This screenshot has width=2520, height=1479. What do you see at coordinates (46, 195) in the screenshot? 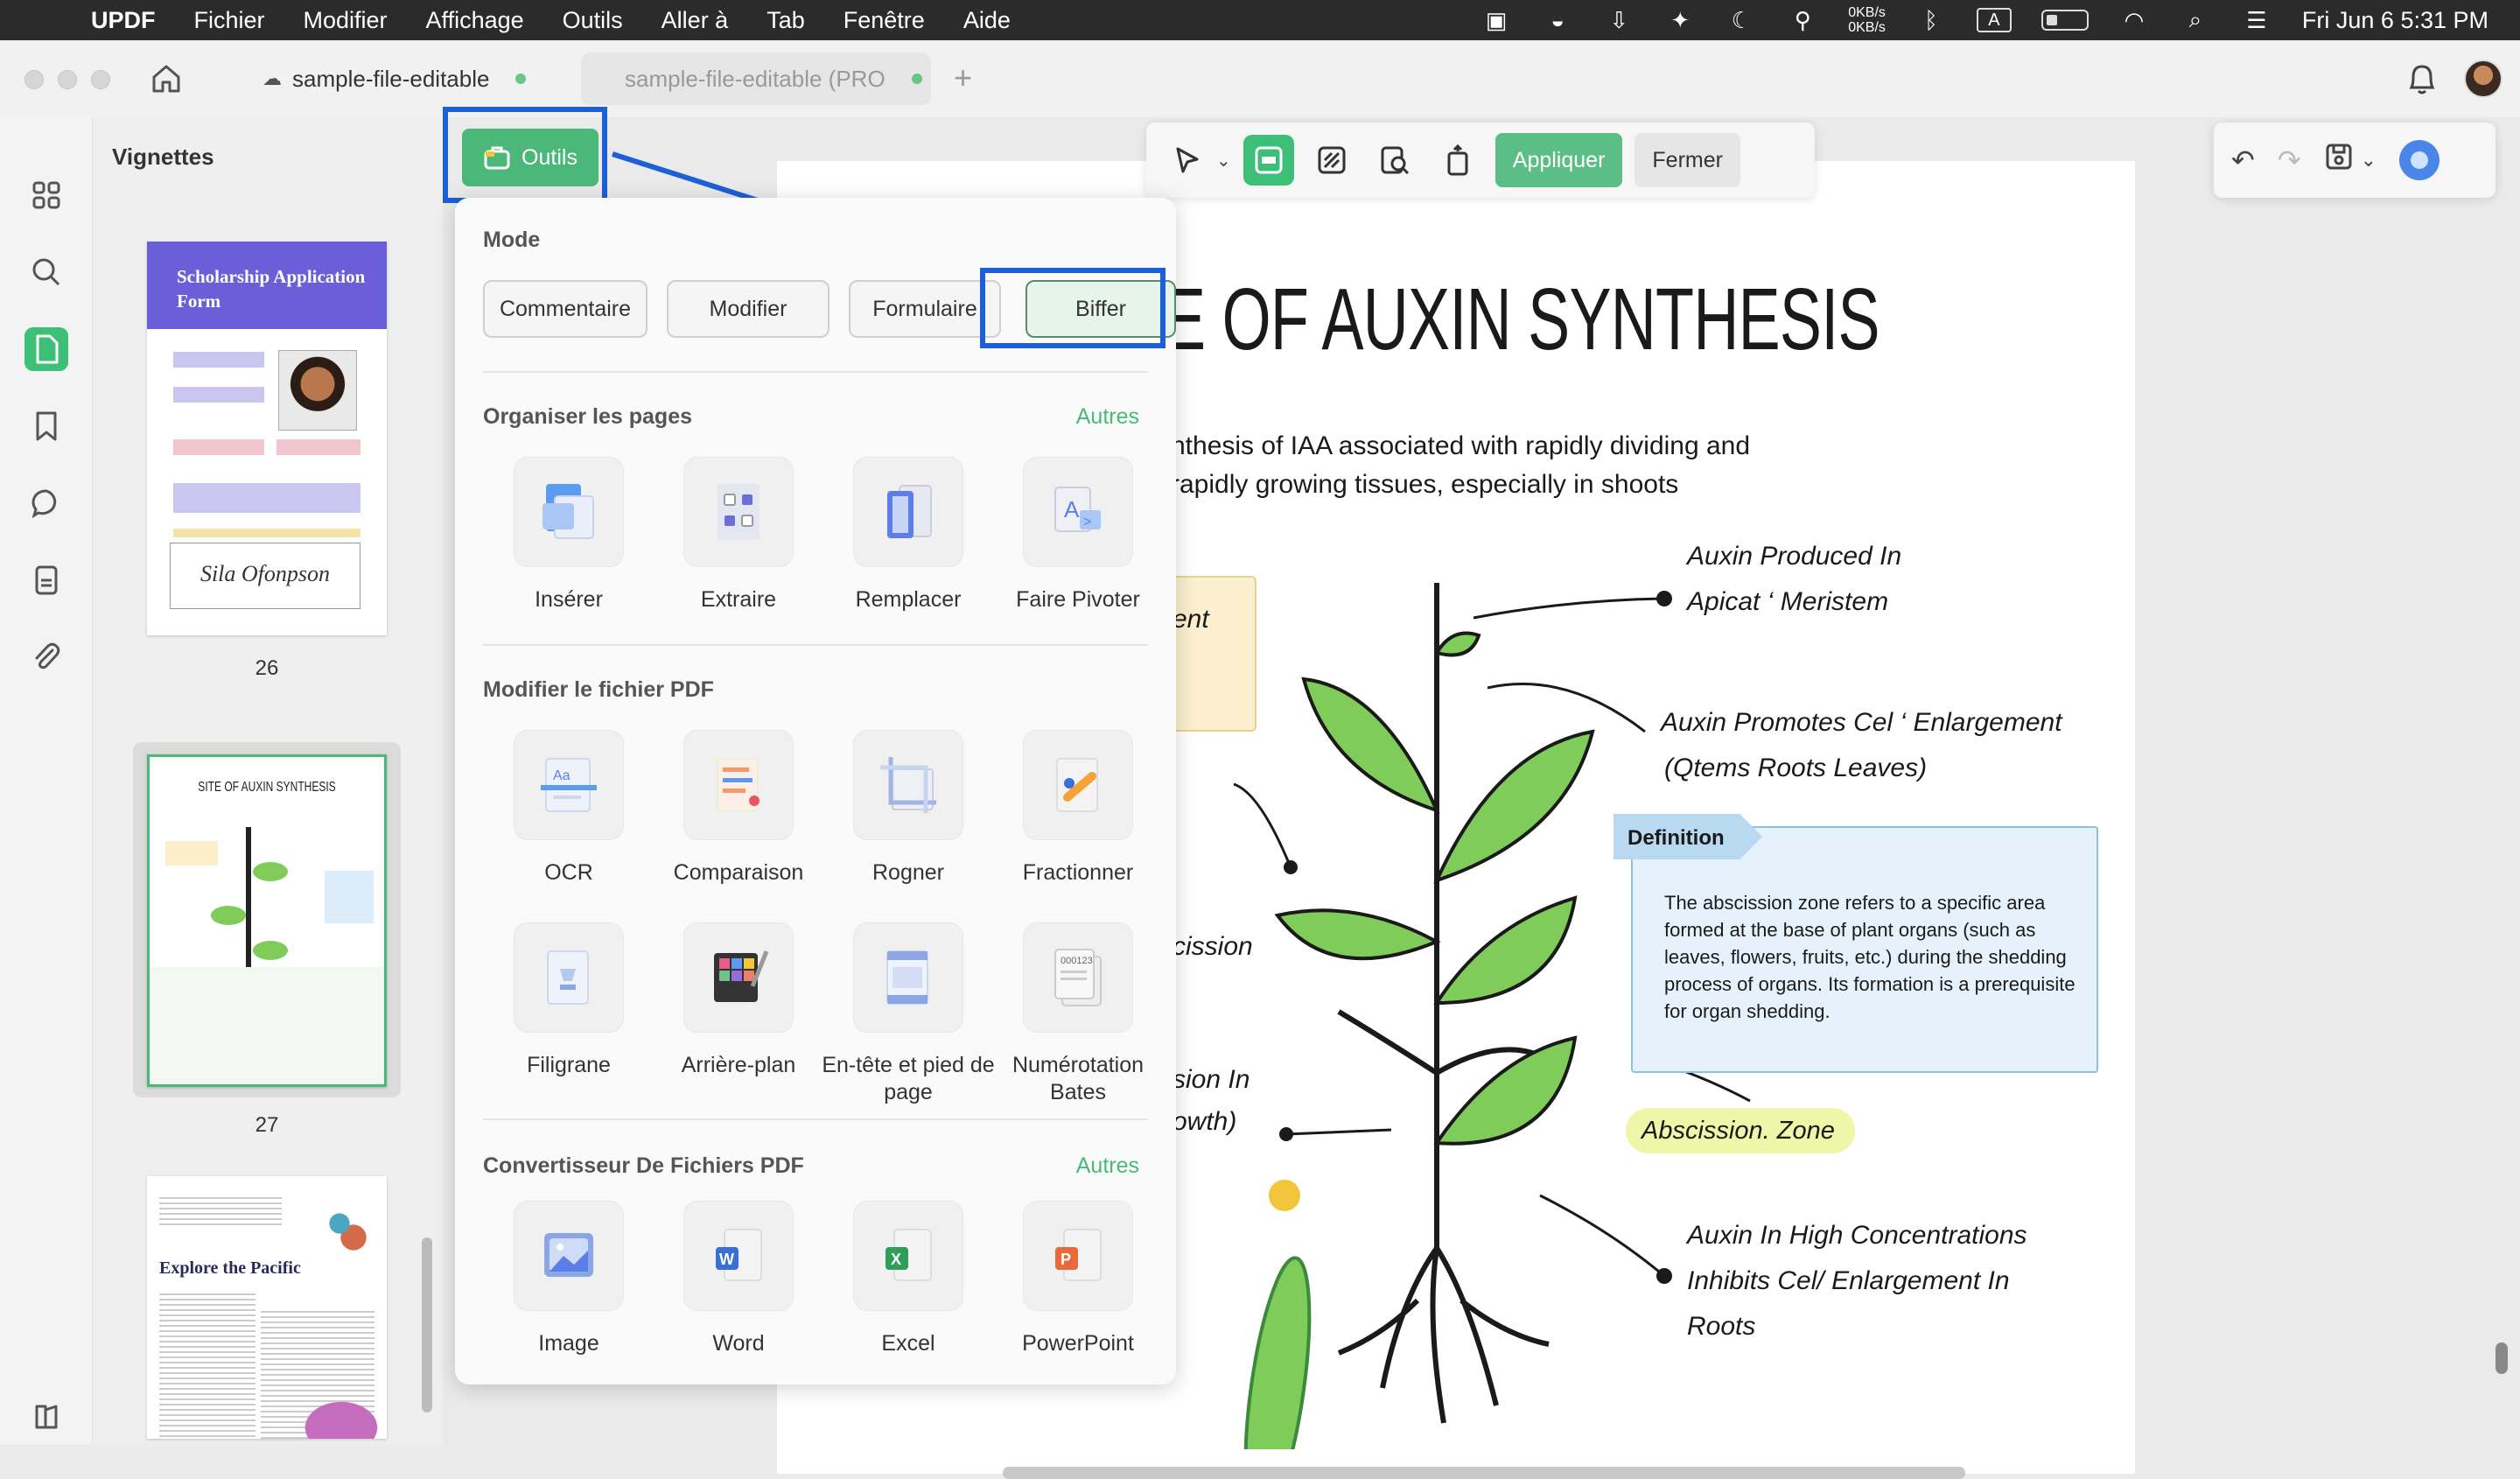
I see `grid-icon` at bounding box center [46, 195].